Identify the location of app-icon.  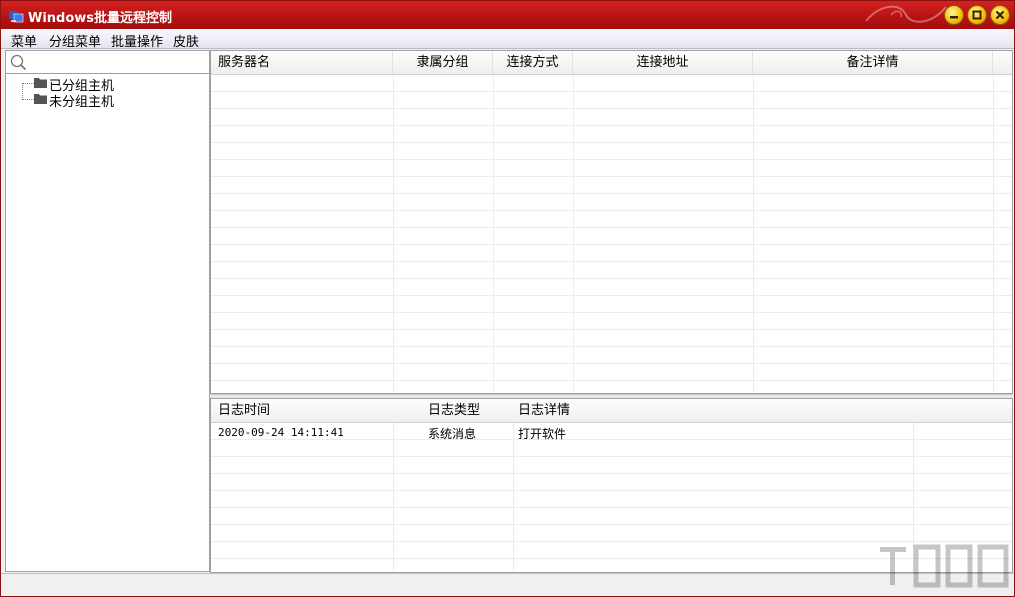
(16, 16).